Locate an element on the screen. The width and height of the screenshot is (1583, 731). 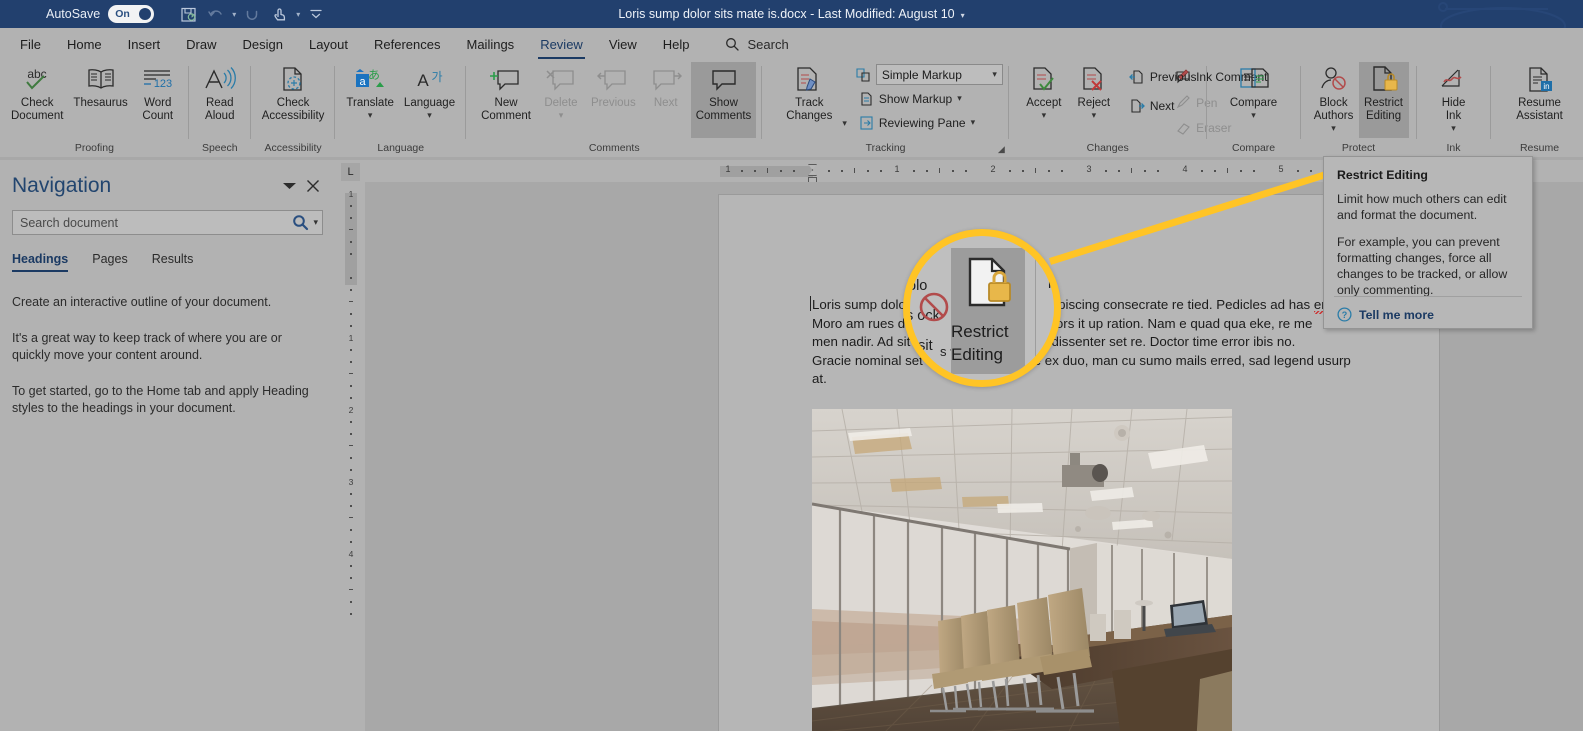
autosave-toggle: On is located at coordinates (131, 14).